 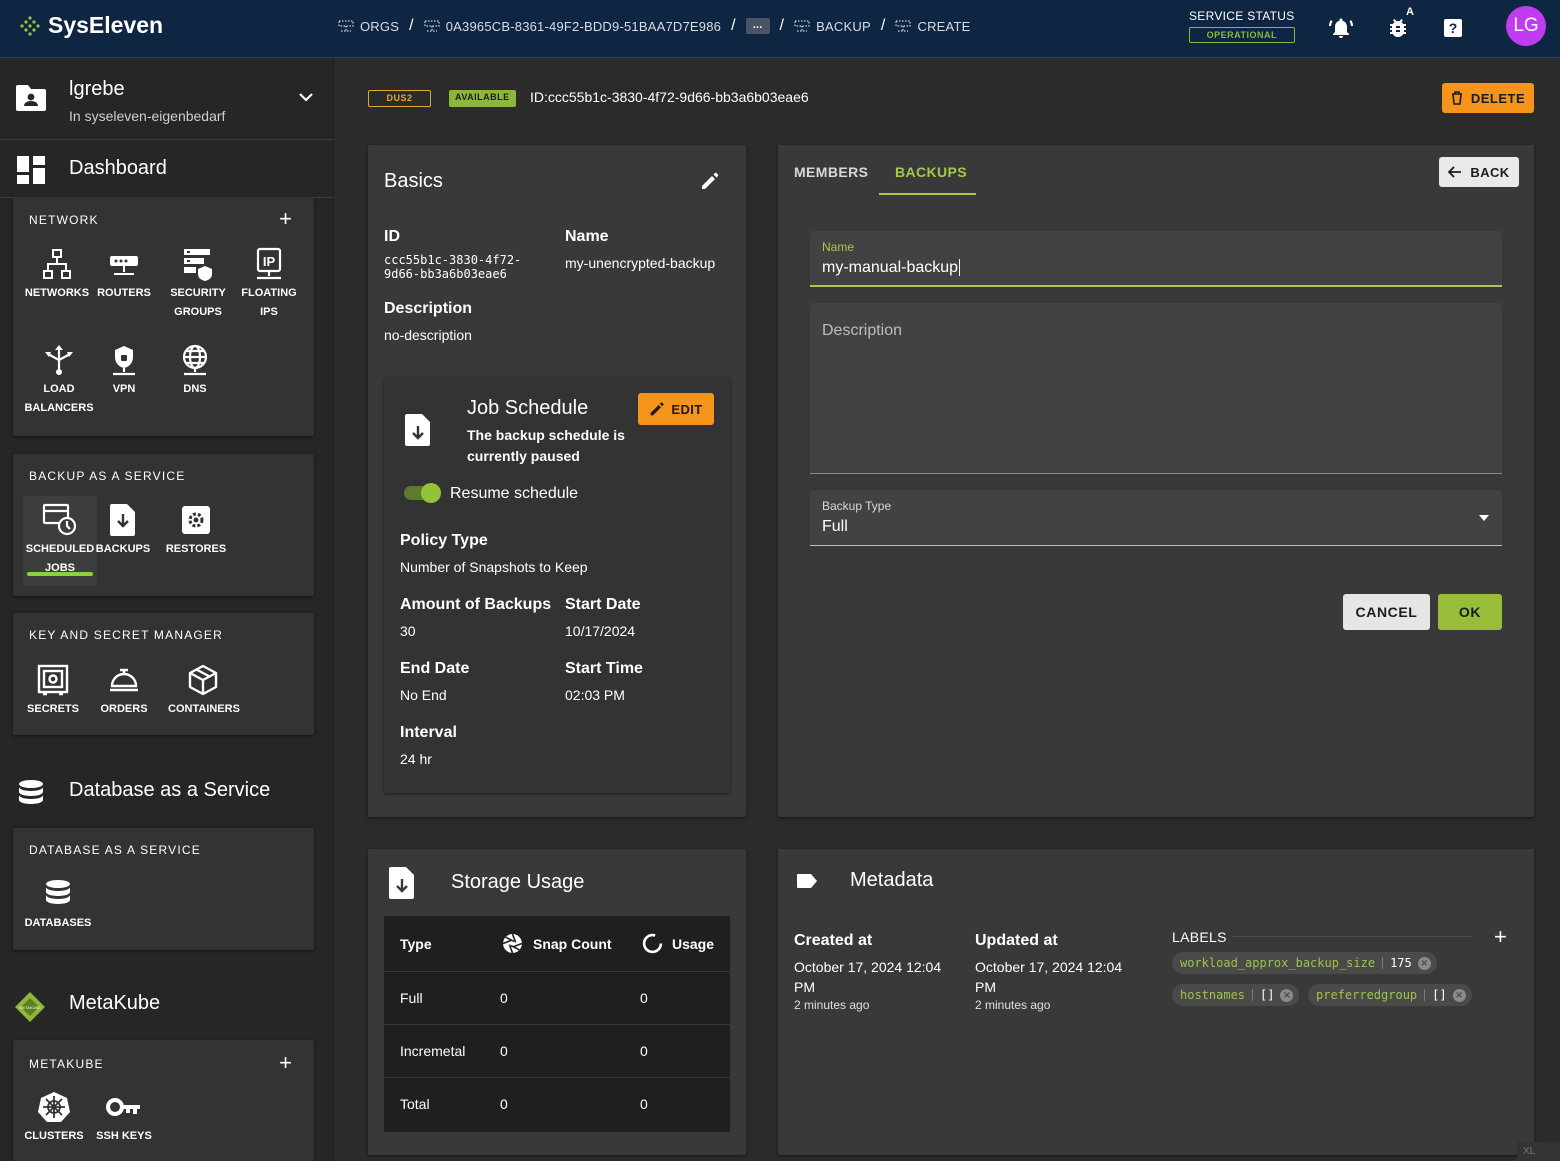 I want to click on resource-id: ID:ccc55b1c-3830-4f72-9d66-bb3a6b03eae6, so click(x=669, y=97).